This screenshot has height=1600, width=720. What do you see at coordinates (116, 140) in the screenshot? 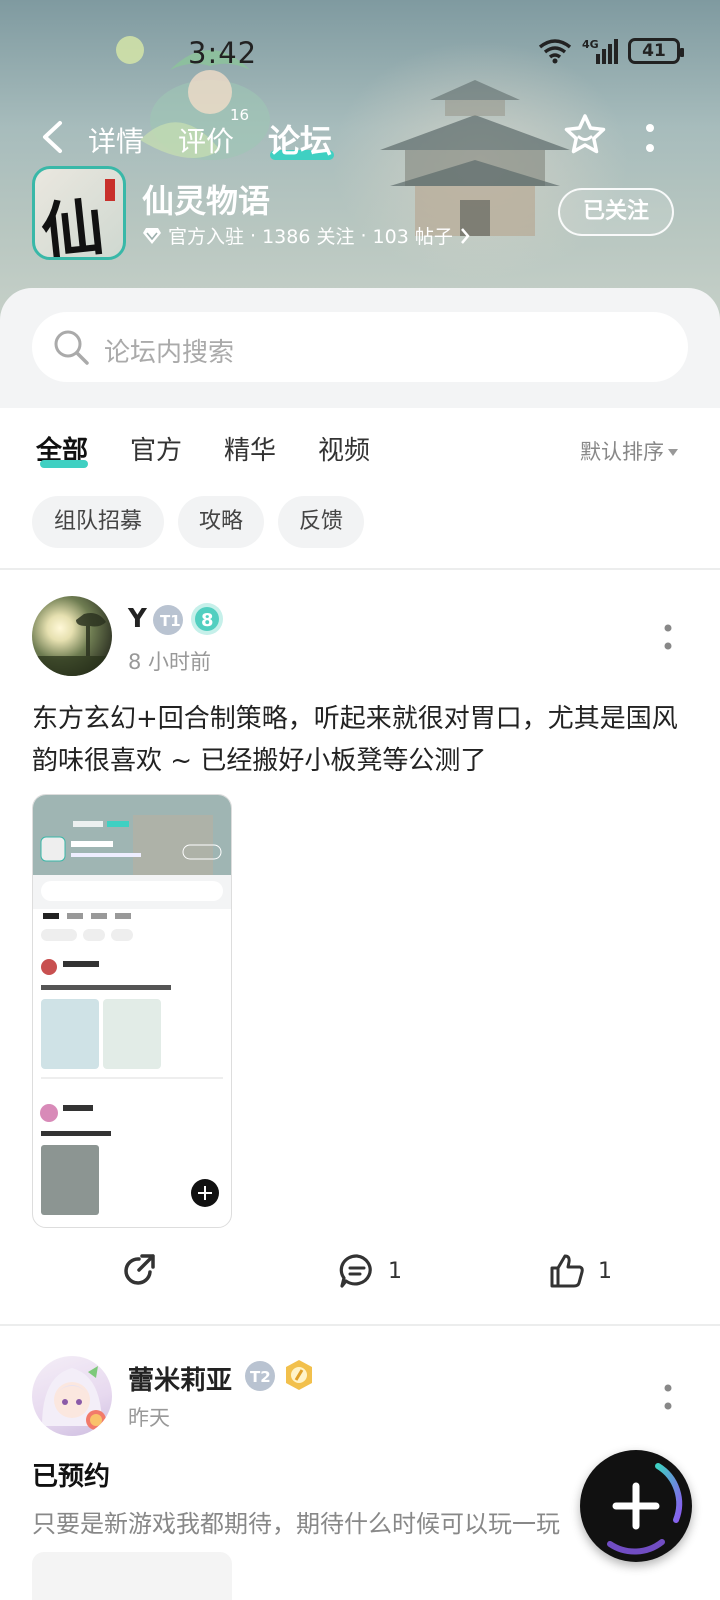
I see `tab-details: 详情` at bounding box center [116, 140].